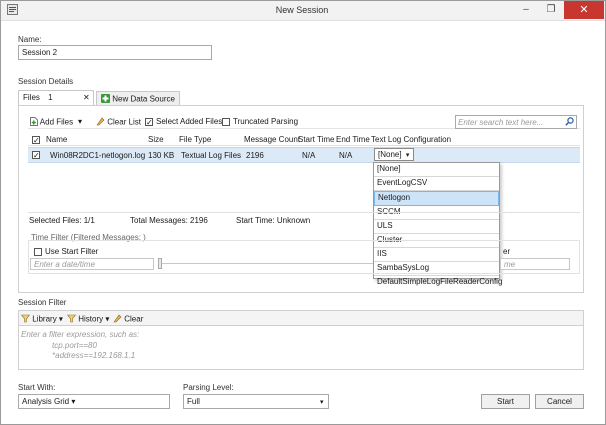  I want to click on config-option-defaultsimplelogfilereaderconfig: DefaultSimpleLogFileReaderConfig, so click(438, 282).